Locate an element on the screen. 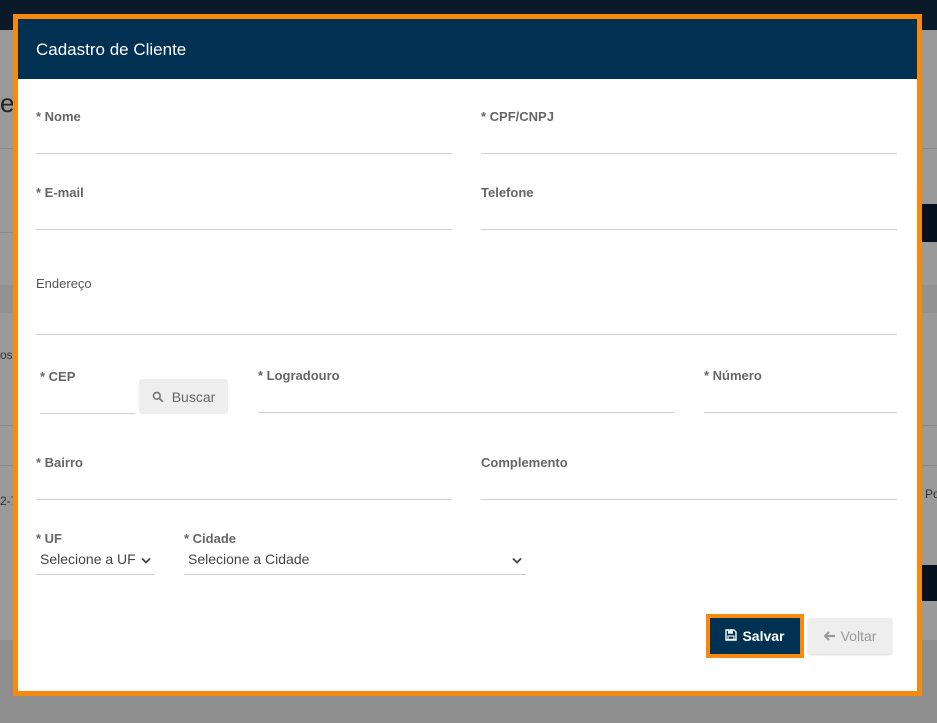 The height and width of the screenshot is (723, 937). floppy-disk-icon is located at coordinates (731, 636).